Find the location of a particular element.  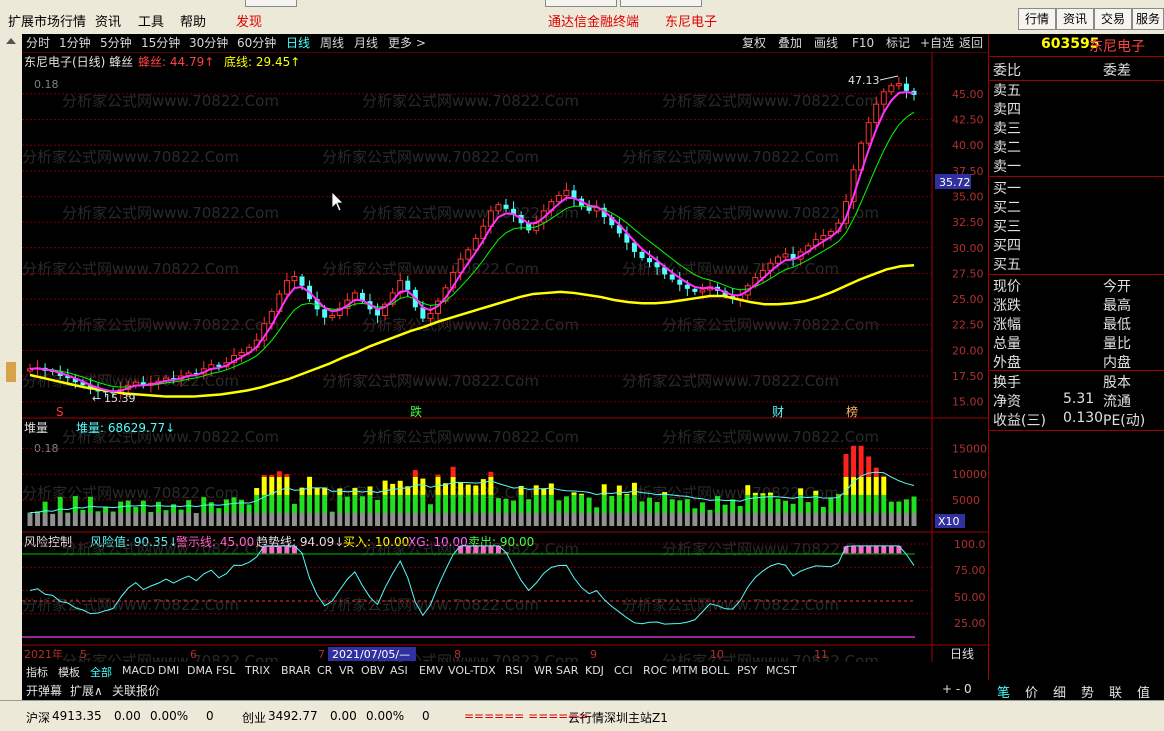

marker-rank: 榜 is located at coordinates (852, 411).